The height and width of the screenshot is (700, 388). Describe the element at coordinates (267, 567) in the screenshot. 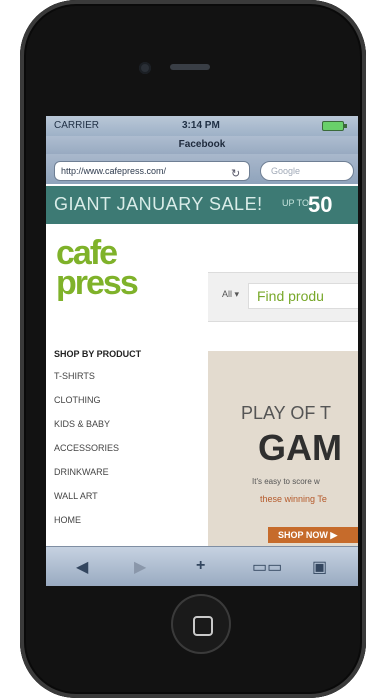

I see `bookmarks-icon: ▭▭` at that location.